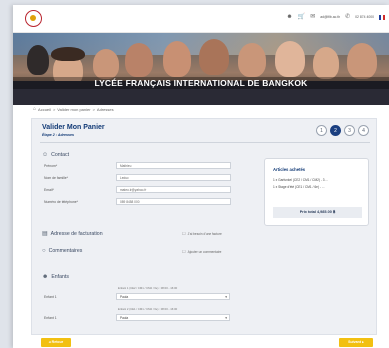  What do you see at coordinates (45, 234) in the screenshot?
I see `billing-icon: ▤` at bounding box center [45, 234].